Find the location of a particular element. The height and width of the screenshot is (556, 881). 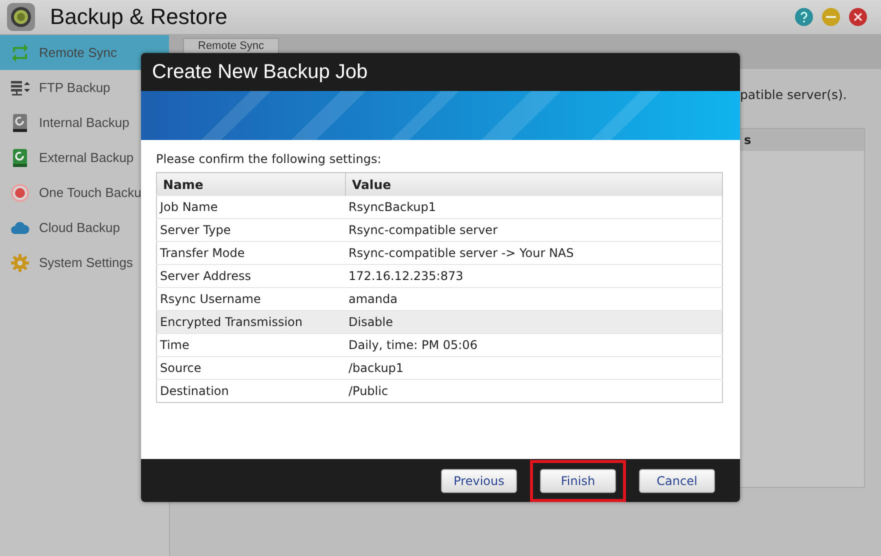

column-header: Name is located at coordinates (251, 184).